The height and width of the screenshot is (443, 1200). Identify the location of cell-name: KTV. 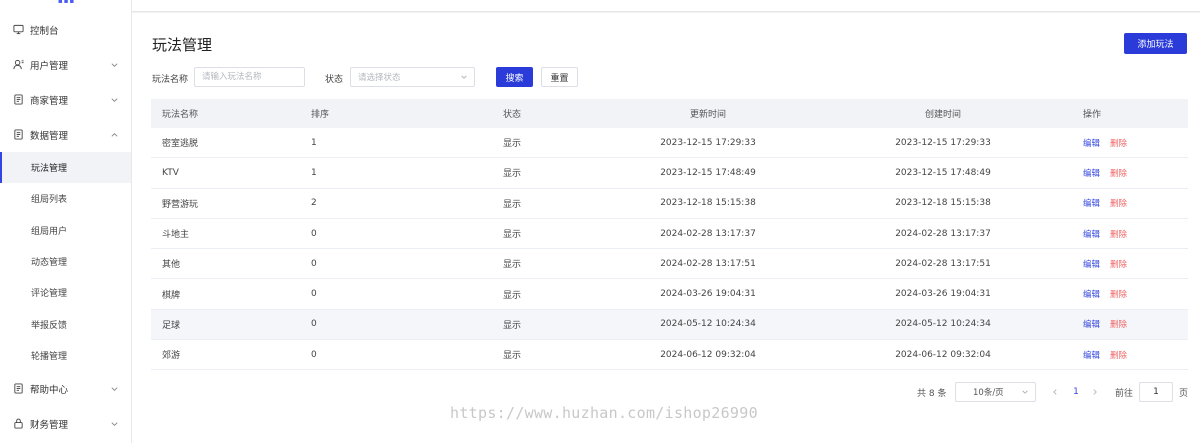
(170, 172).